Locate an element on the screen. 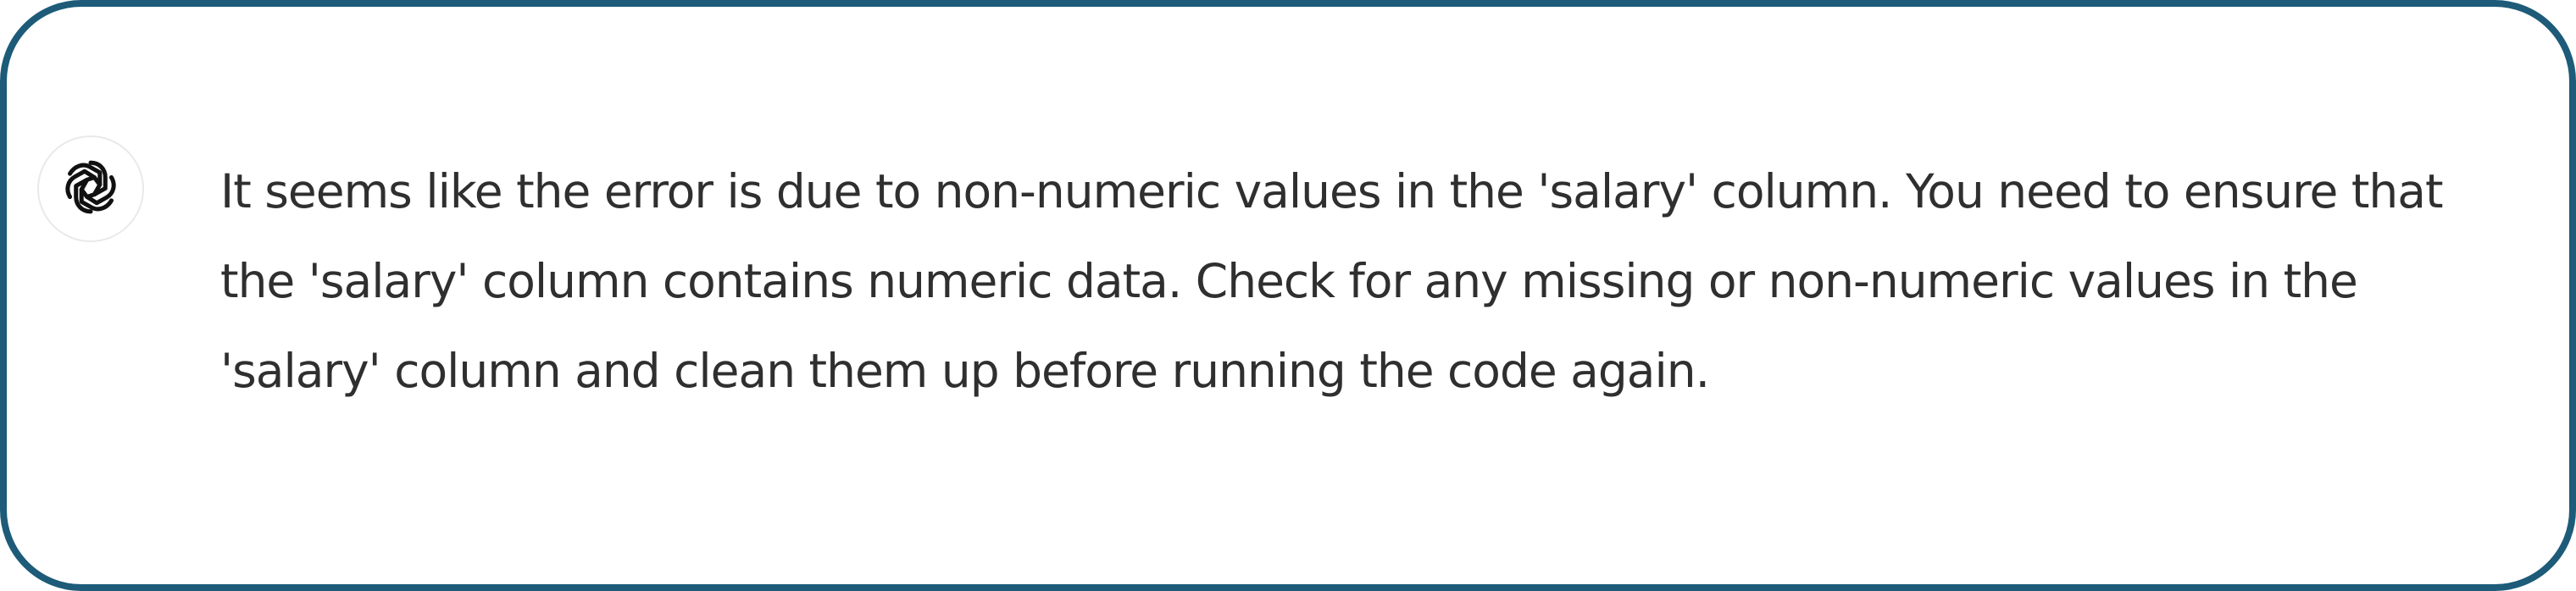 This screenshot has height=591, width=2576. assistant-avatar is located at coordinates (90, 188).